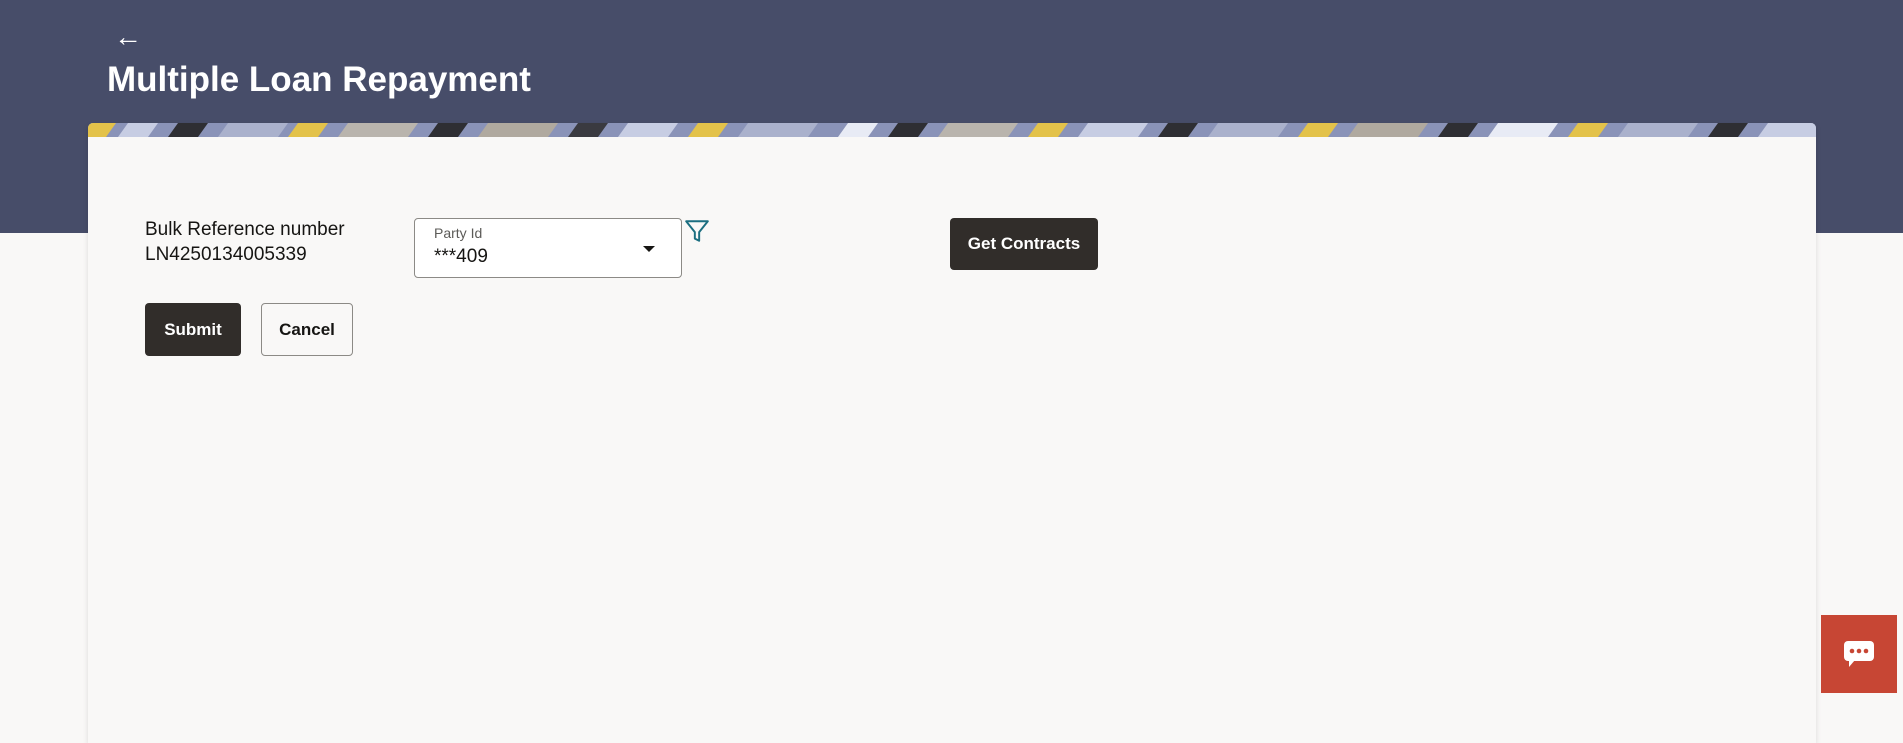  Describe the element at coordinates (697, 231) in the screenshot. I see `filter-icon` at that location.